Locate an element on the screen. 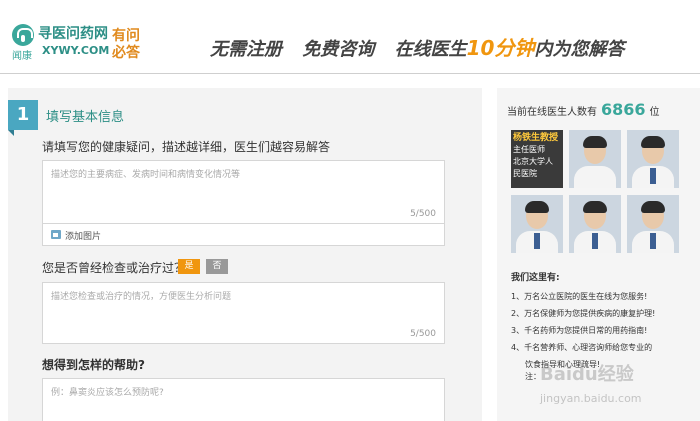  logo-icon is located at coordinates (23, 35).